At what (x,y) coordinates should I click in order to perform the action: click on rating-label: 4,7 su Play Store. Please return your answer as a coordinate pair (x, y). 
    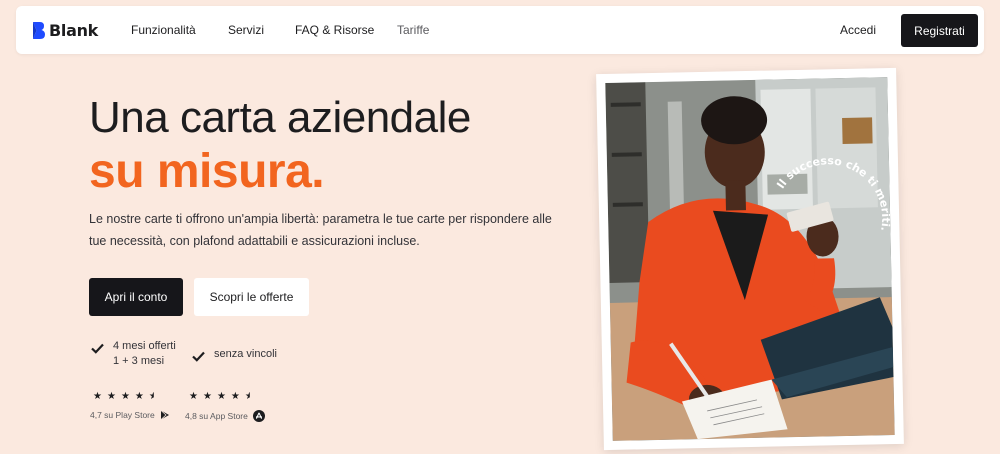
    Looking at the image, I should click on (122, 415).